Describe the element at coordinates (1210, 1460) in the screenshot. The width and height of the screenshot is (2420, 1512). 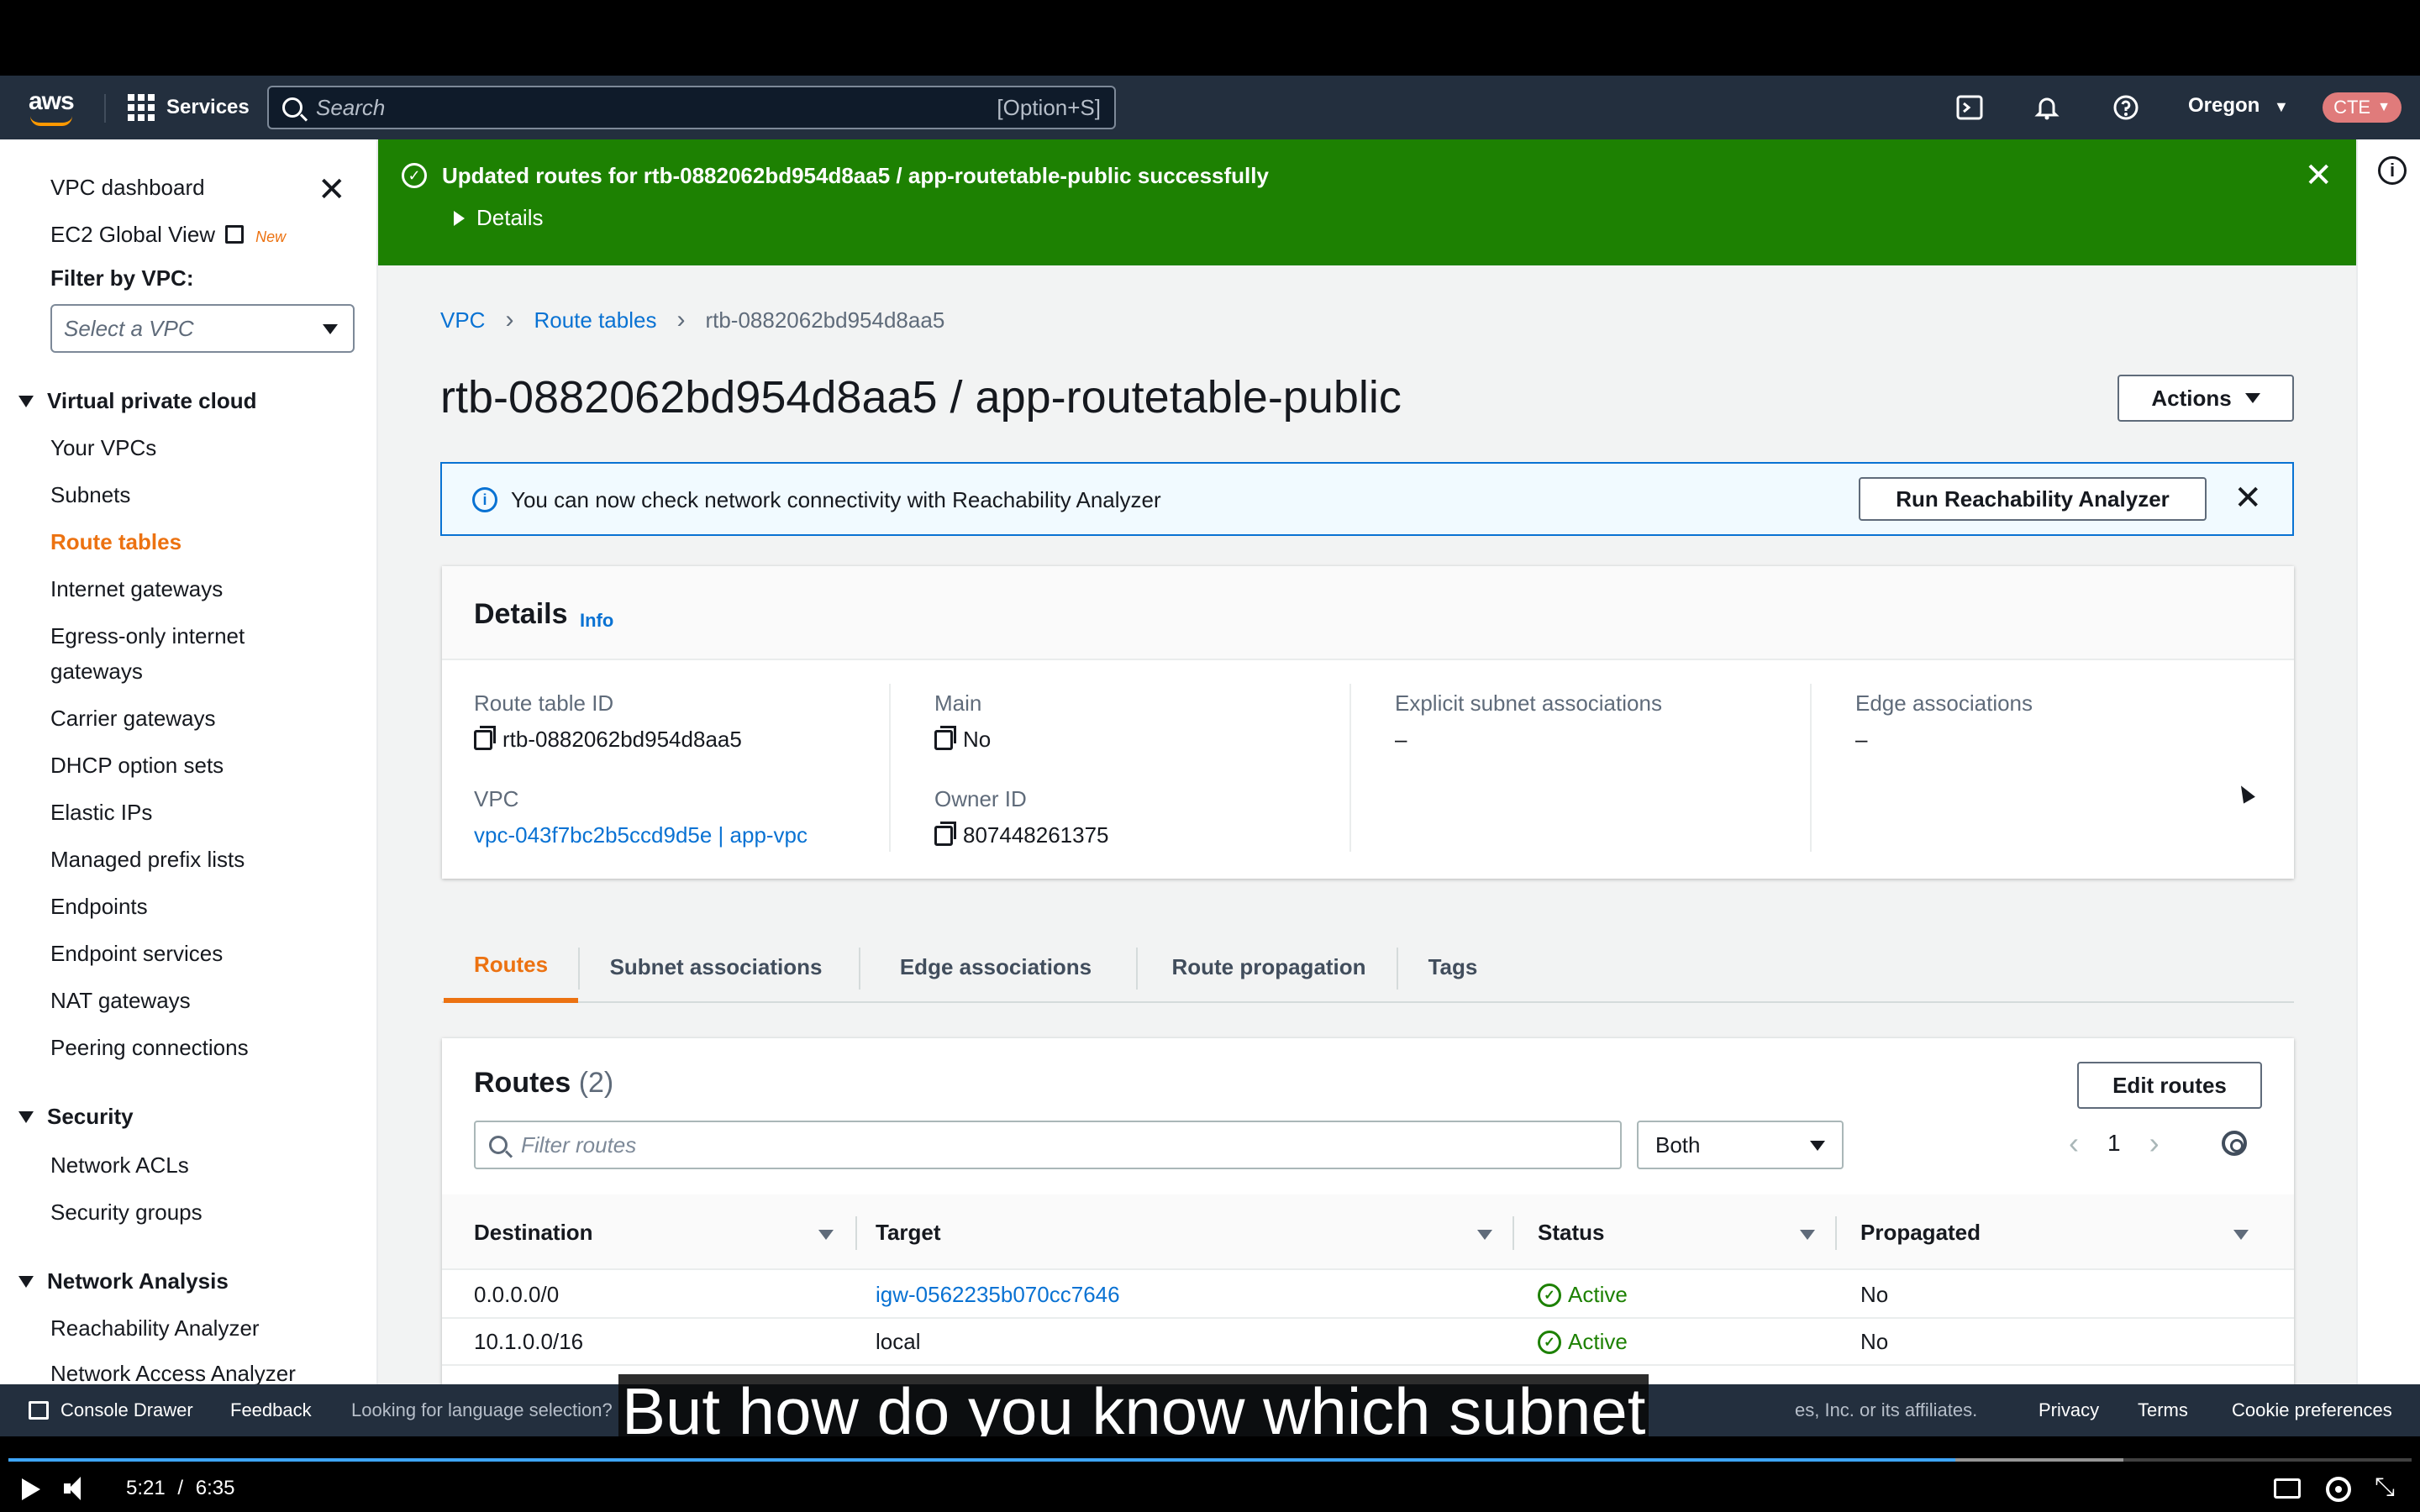
I see `video-progress-bar` at that location.